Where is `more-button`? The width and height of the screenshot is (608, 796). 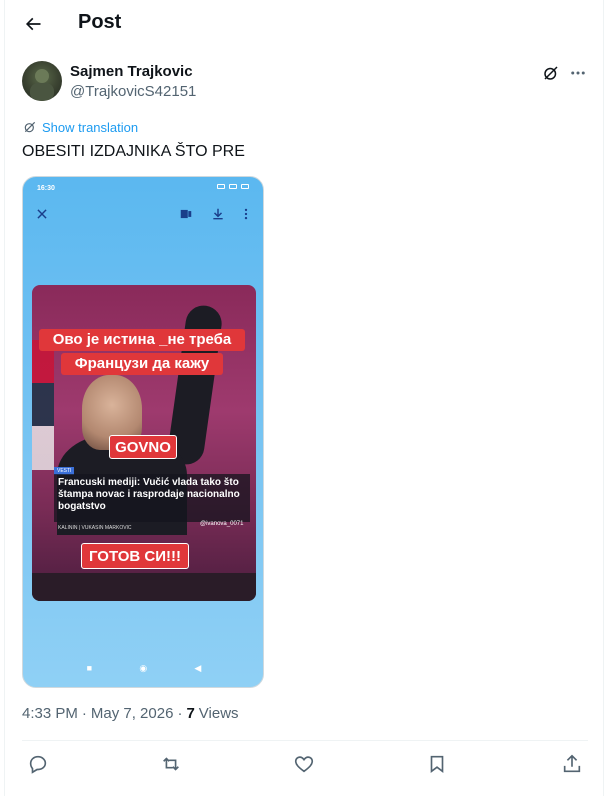
more-button is located at coordinates (578, 73).